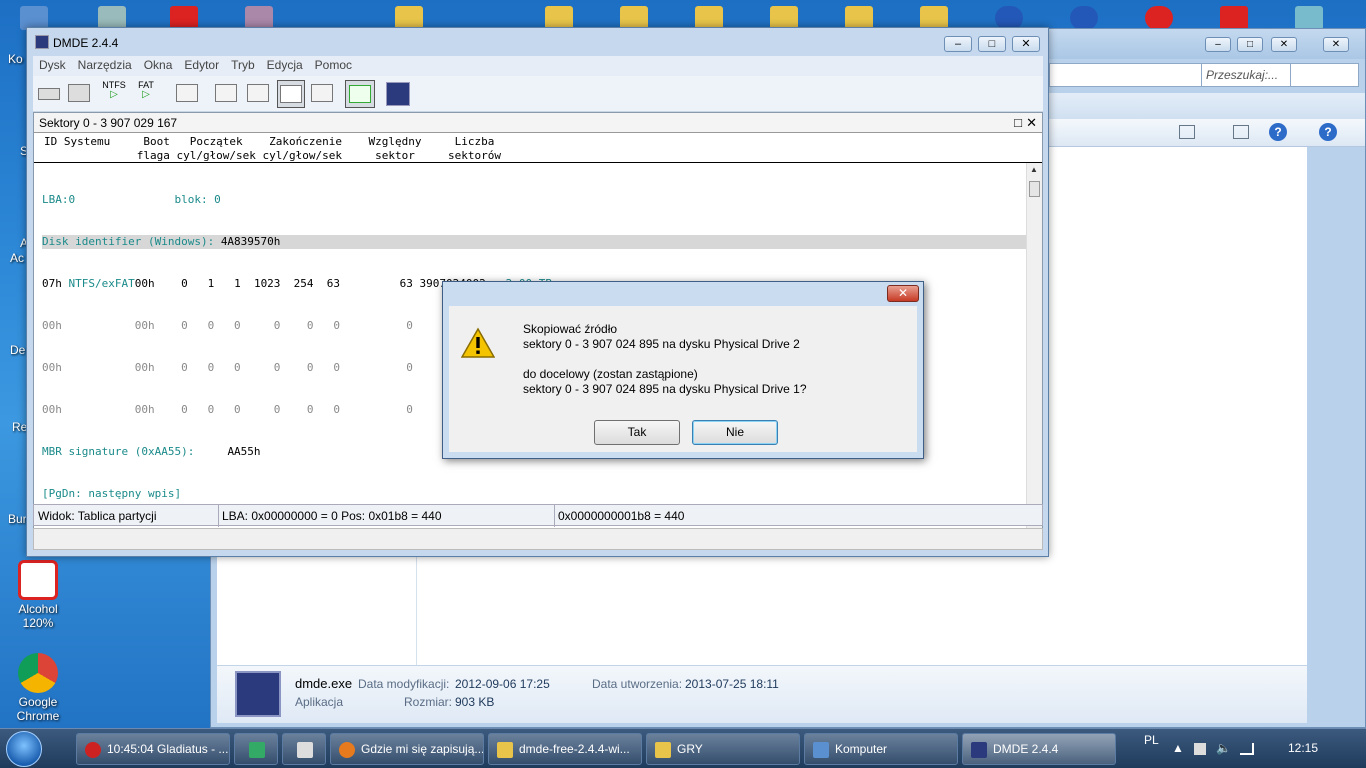 Image resolution: width=1366 pixels, height=768 pixels. What do you see at coordinates (1223, 748) in the screenshot?
I see `volume-icon: 🔈` at bounding box center [1223, 748].